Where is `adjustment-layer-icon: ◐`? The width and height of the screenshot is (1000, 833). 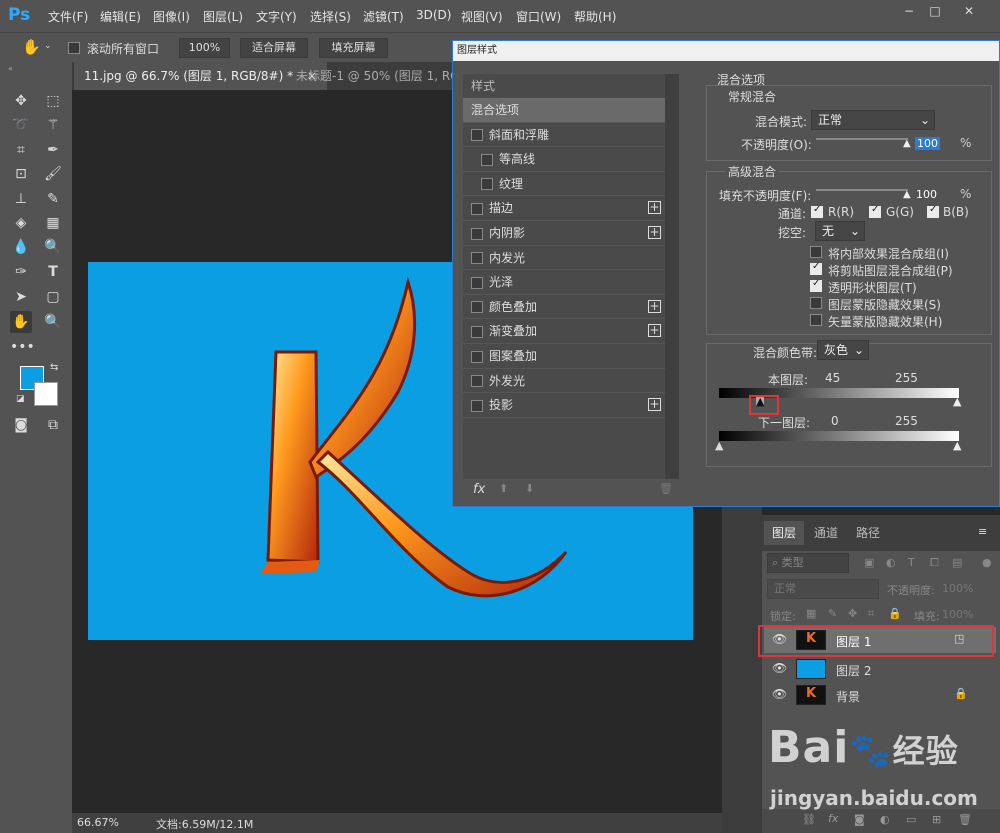
adjustment-layer-icon: ◐ is located at coordinates (885, 819).